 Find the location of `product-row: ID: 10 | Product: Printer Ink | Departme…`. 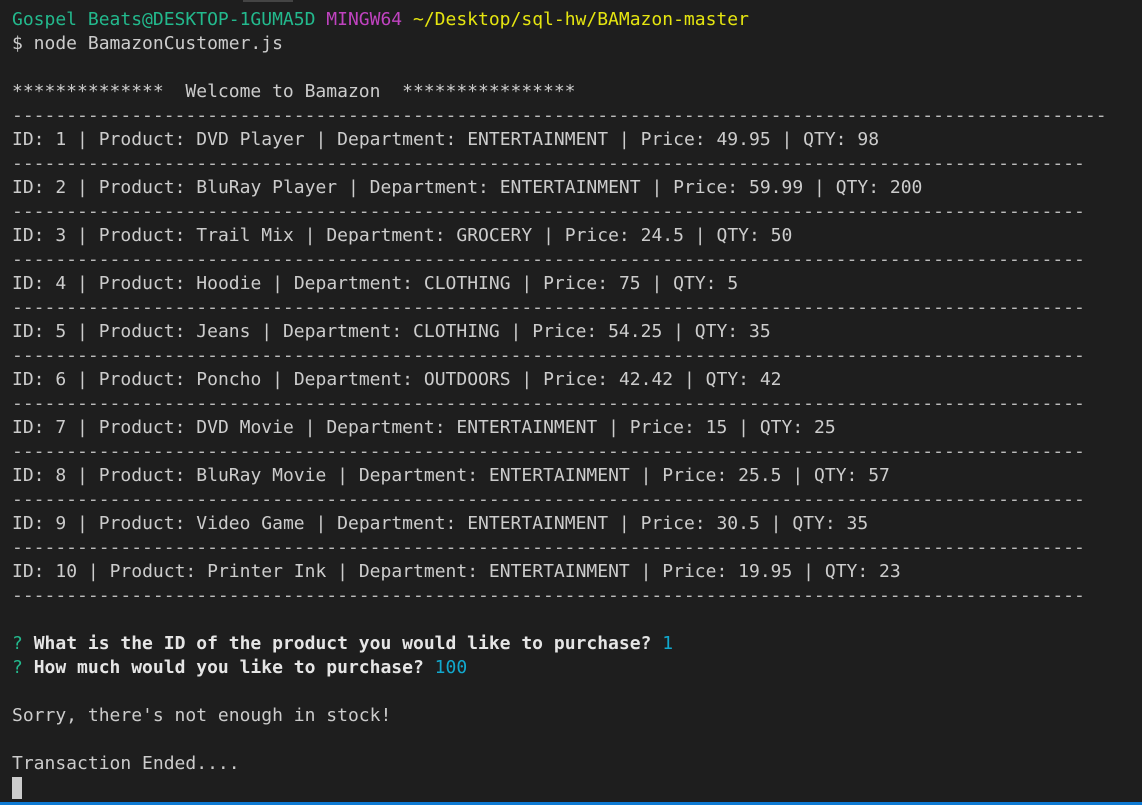

product-row: ID: 10 | Product: Printer Ink | Departme… is located at coordinates (577, 572).